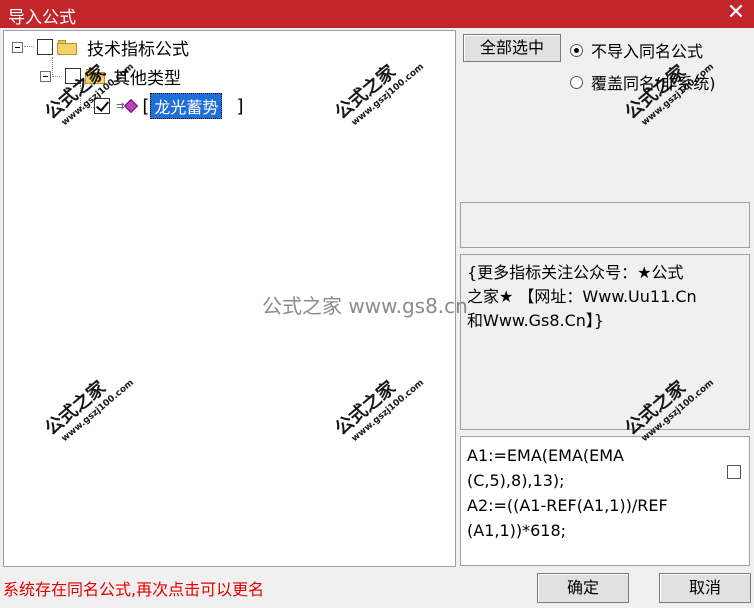 The image size is (754, 608). I want to click on window-title: 导入公式, so click(42, 18).